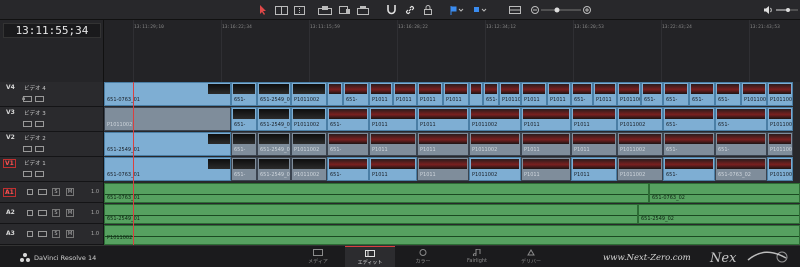 This screenshot has height=267, width=800. What do you see at coordinates (457, 10) in the screenshot?
I see `flag-icon` at bounding box center [457, 10].